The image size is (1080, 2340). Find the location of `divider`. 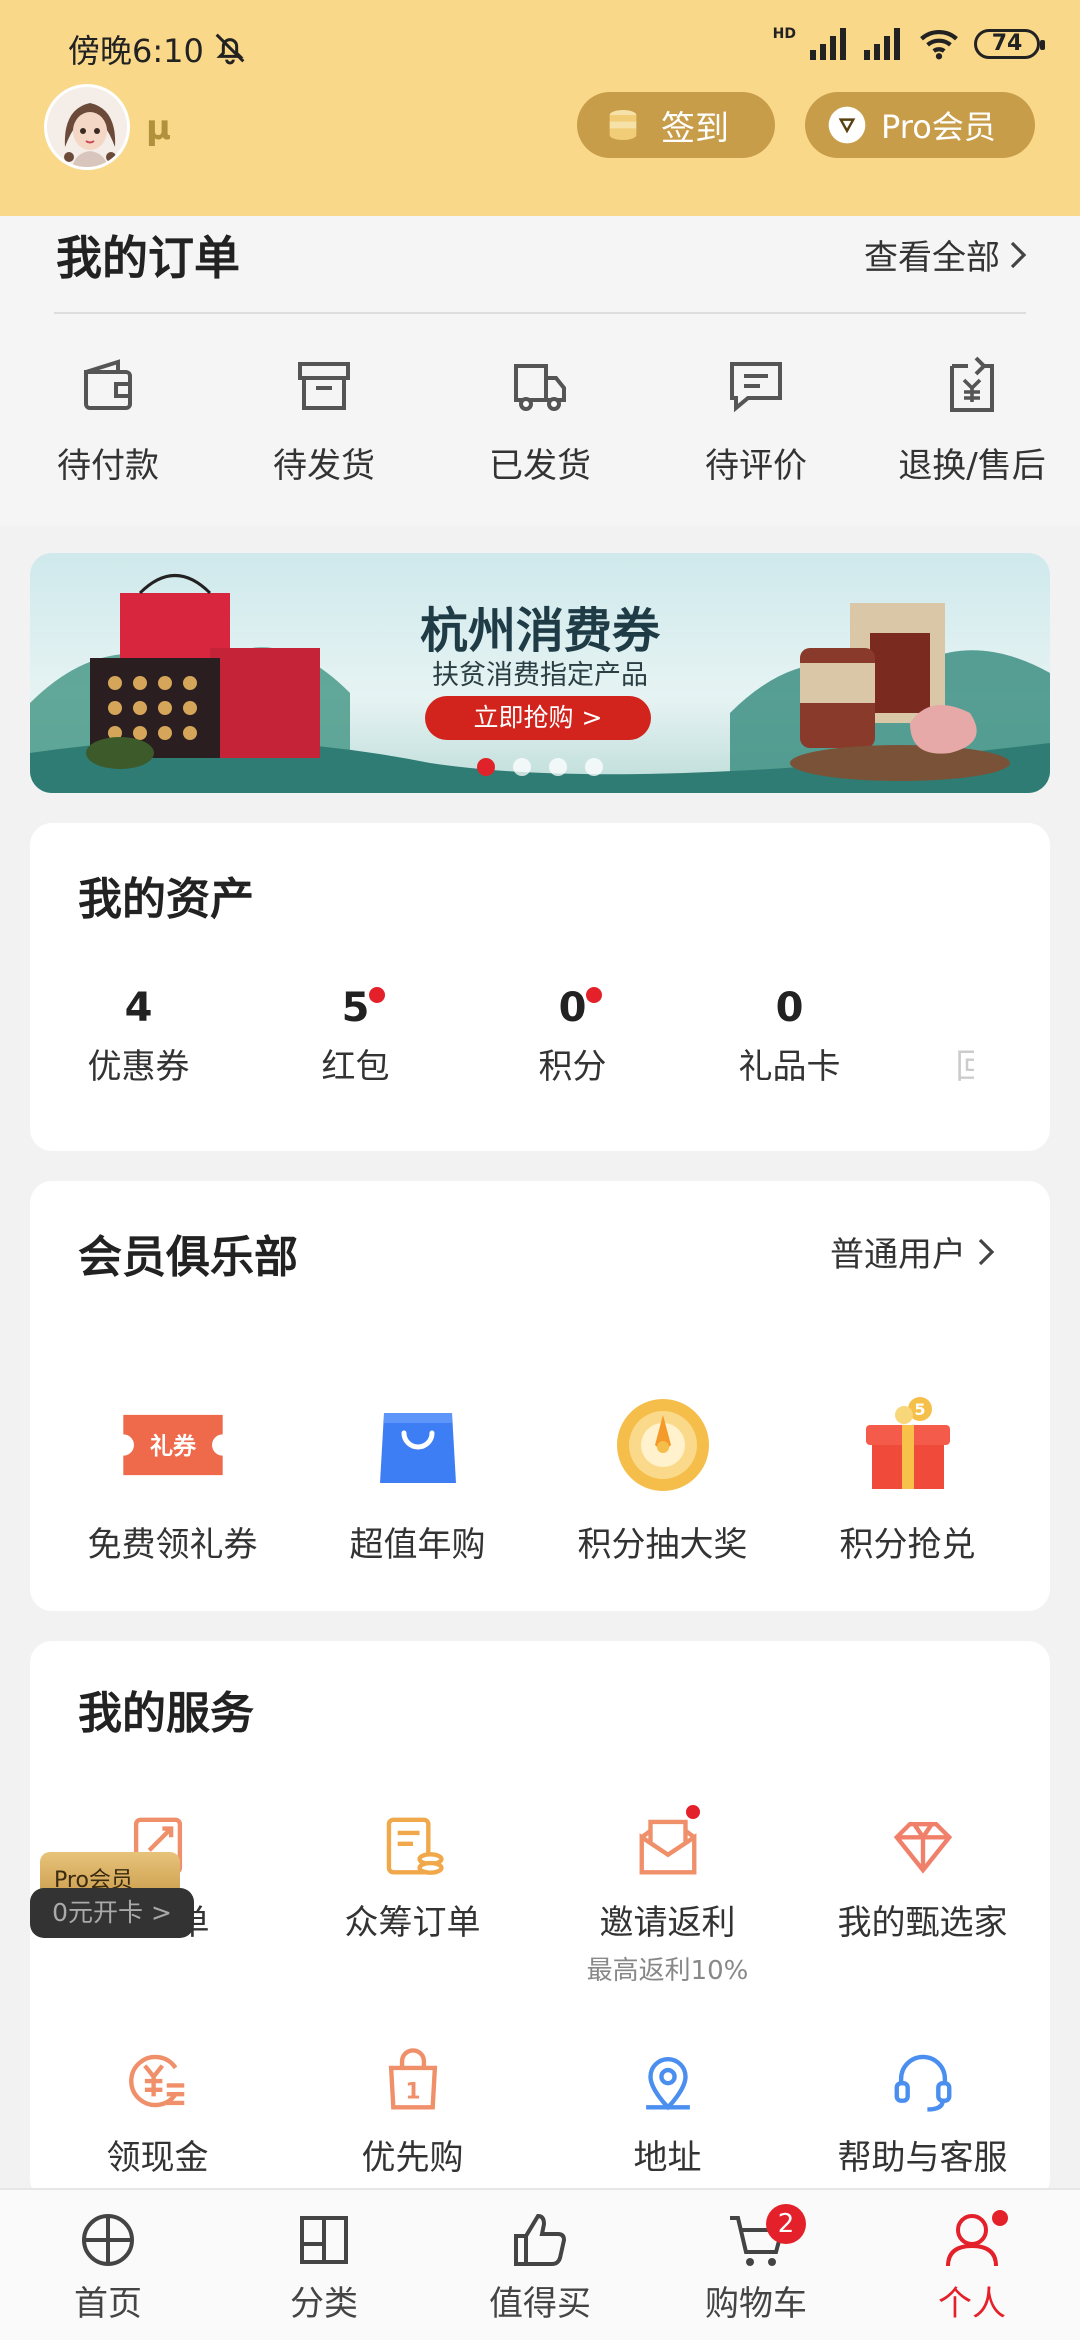

divider is located at coordinates (540, 313).